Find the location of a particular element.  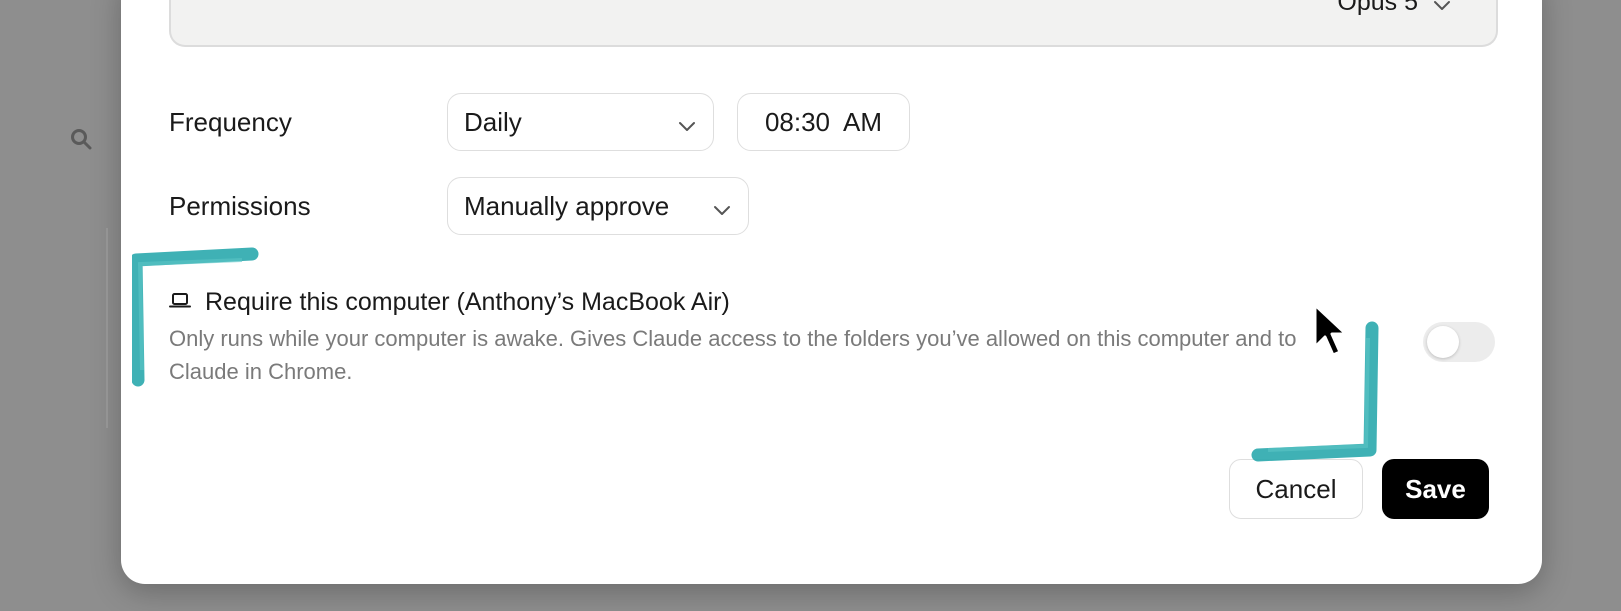

laptop-icon is located at coordinates (180, 302).